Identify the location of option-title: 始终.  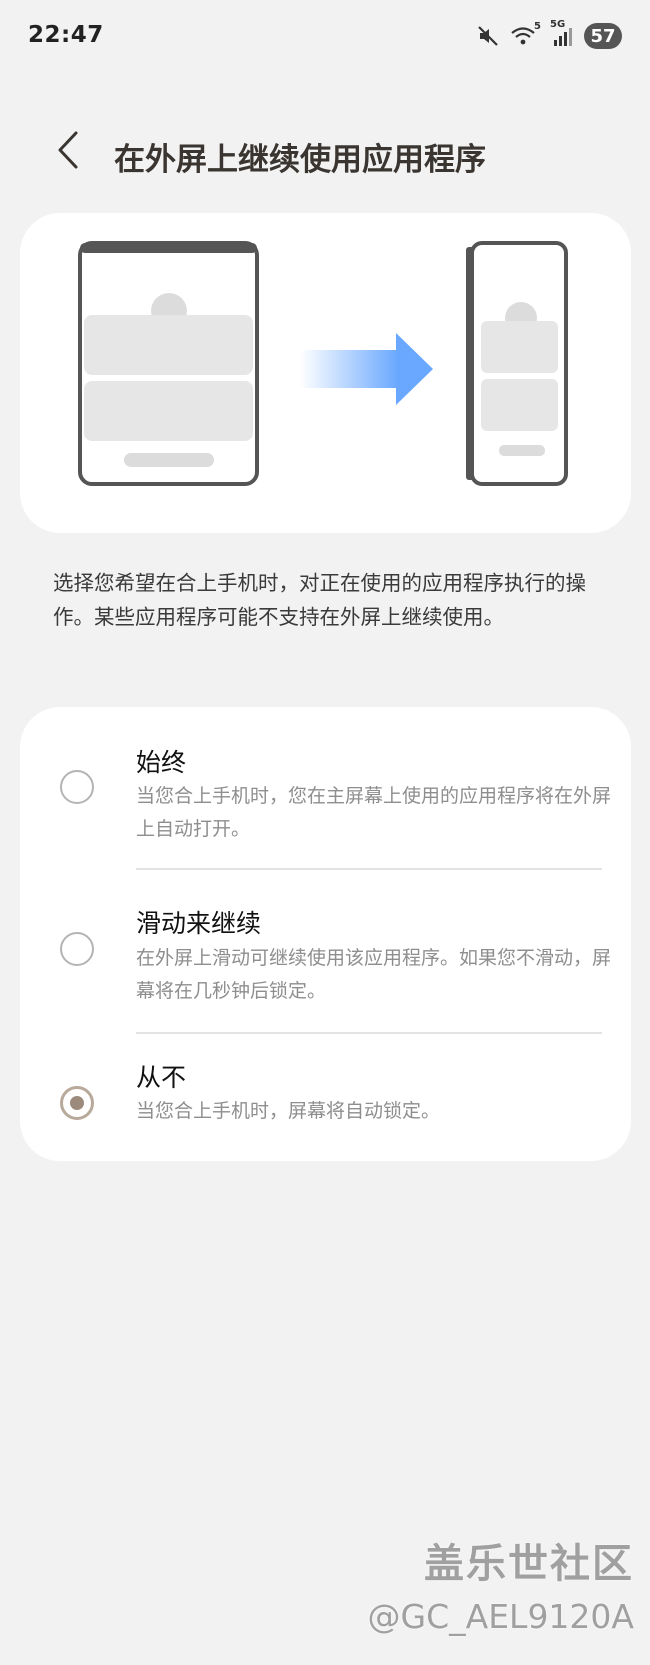
(161, 762).